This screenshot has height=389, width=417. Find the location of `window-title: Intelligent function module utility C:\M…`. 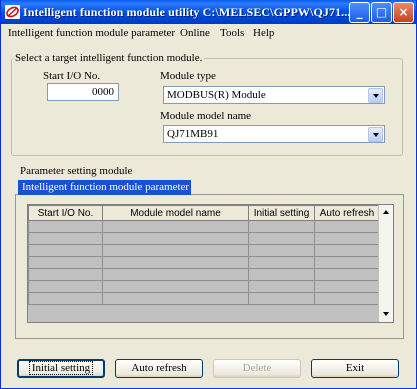

window-title: Intelligent function module utility C:\M… is located at coordinates (187, 12).